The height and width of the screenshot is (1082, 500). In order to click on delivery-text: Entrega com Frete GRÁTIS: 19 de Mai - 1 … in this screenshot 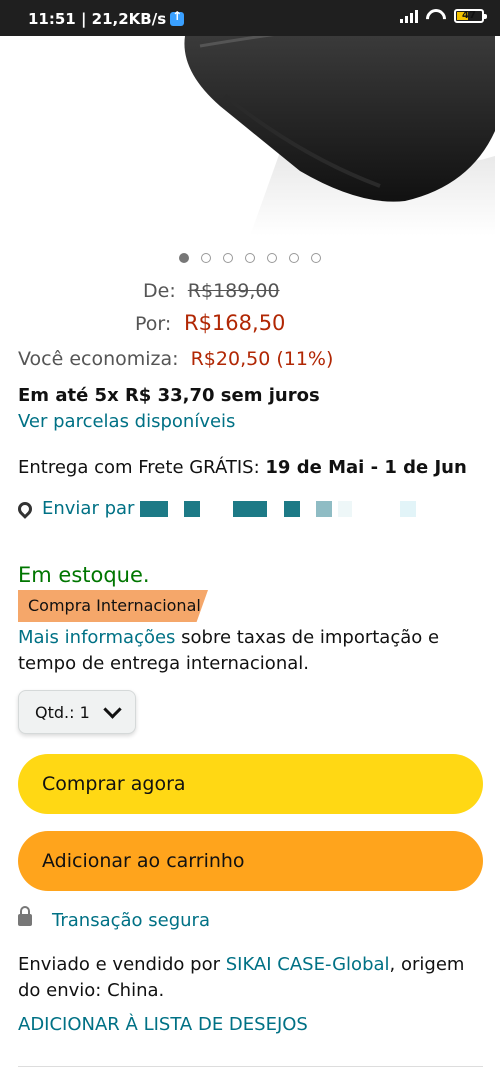, I will do `click(242, 468)`.